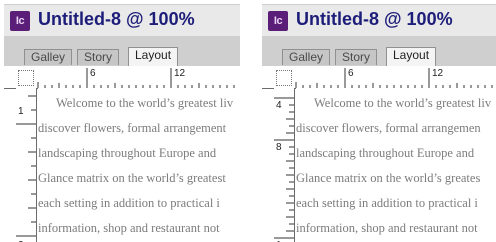  I want to click on vertical-ruler: 4 8 1, so click(284, 165).